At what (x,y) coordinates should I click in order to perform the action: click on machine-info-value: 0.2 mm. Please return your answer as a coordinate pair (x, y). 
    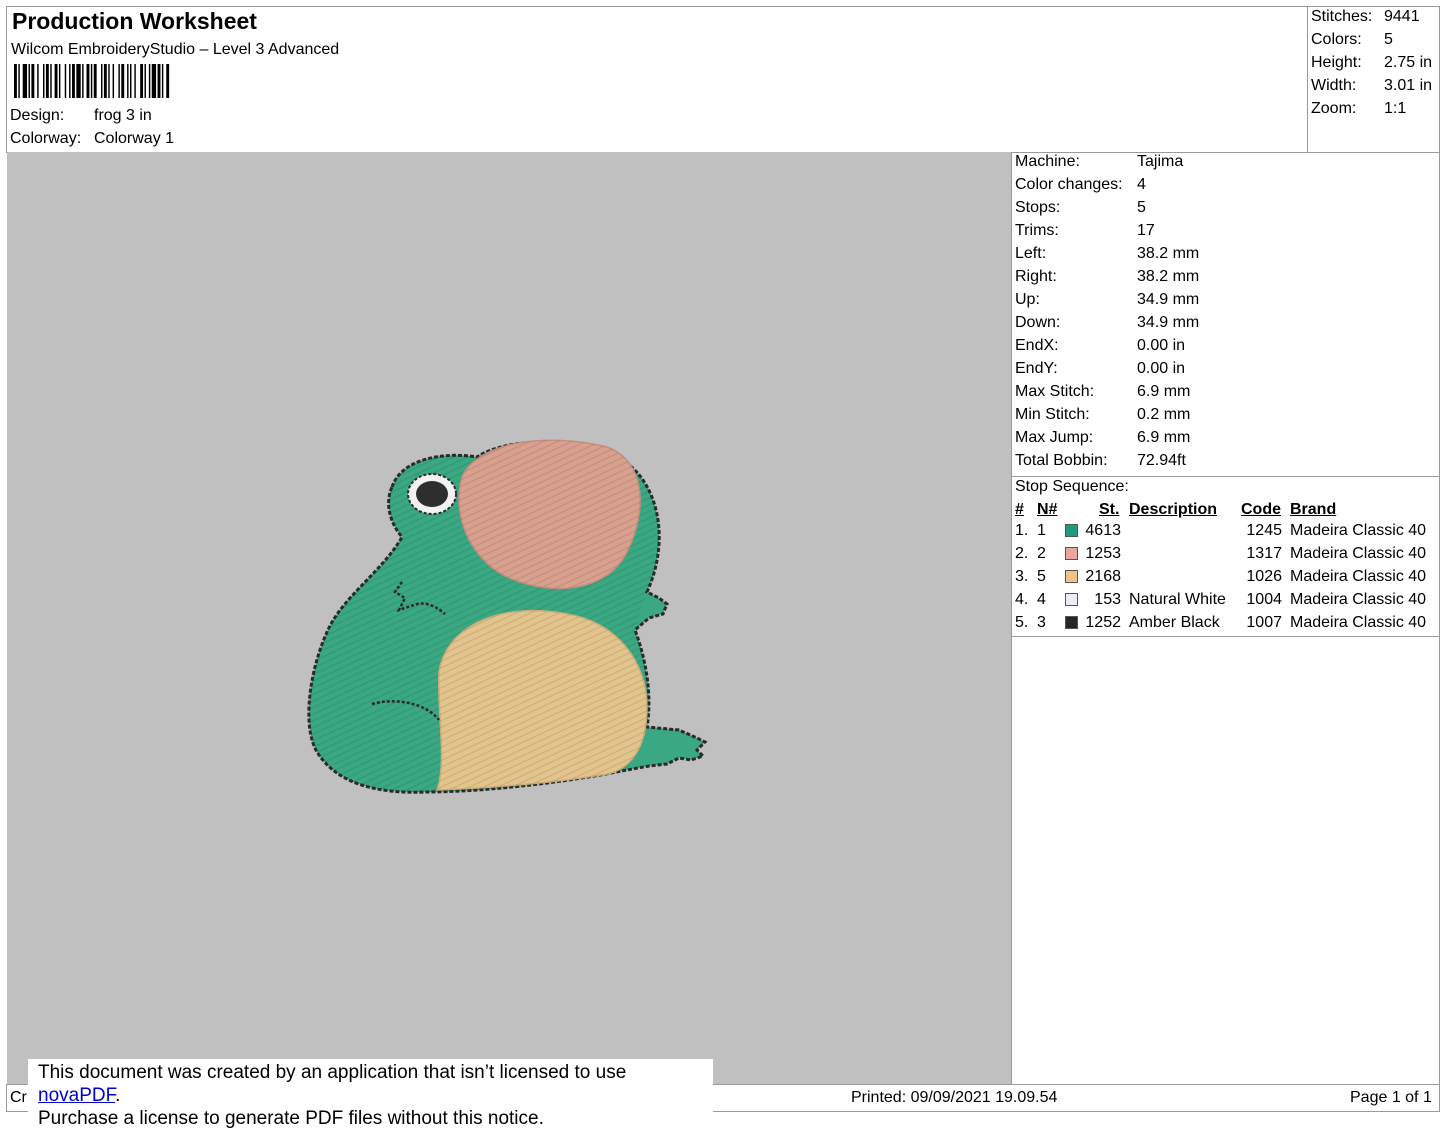
    Looking at the image, I should click on (1164, 414).